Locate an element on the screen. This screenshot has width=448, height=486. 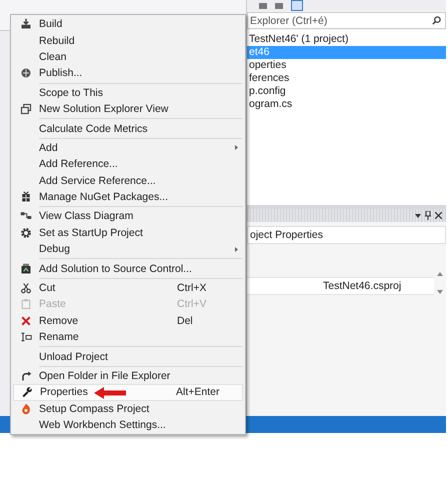
menu-item: Rebuild is located at coordinates (128, 40).